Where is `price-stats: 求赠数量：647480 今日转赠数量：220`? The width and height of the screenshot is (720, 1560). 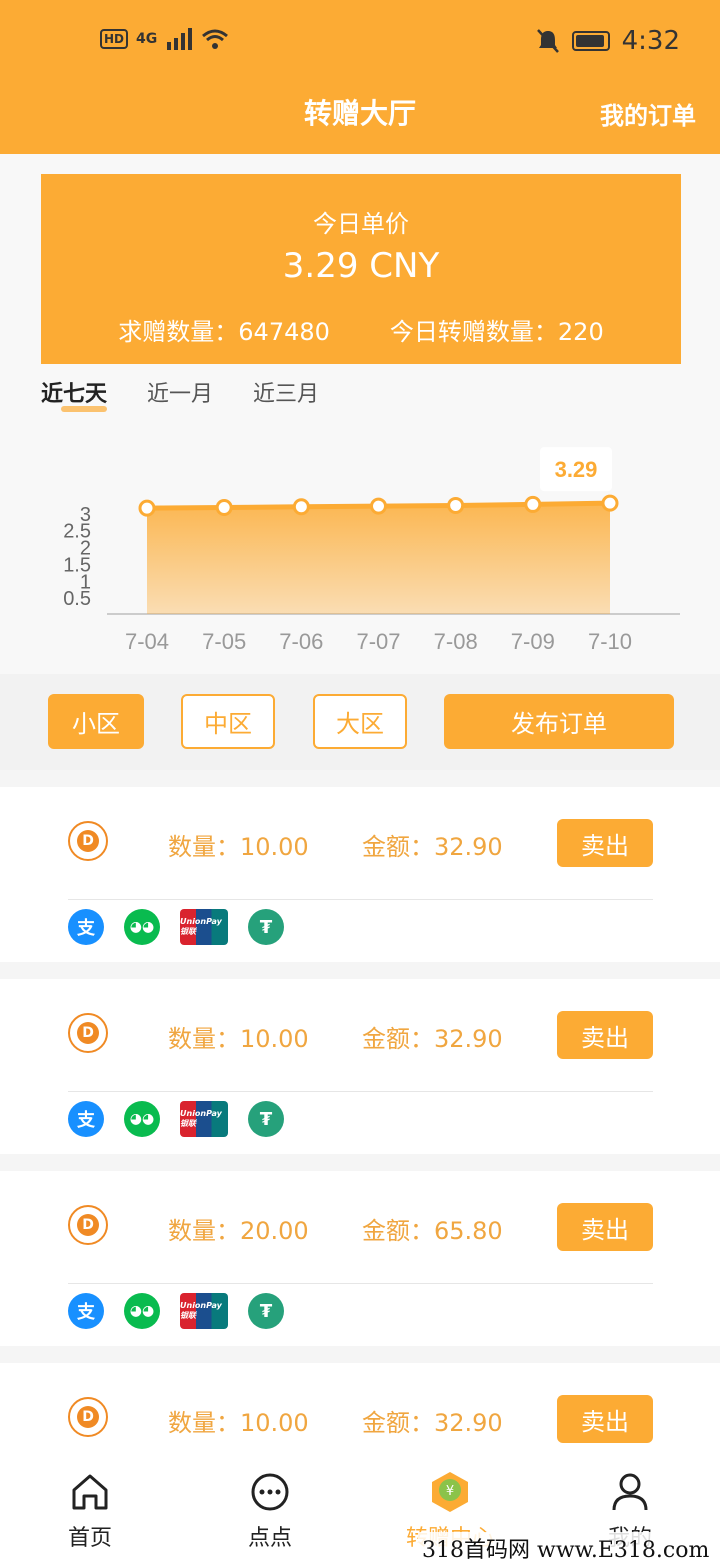 price-stats: 求赠数量：647480 今日转赠数量：220 is located at coordinates (361, 329).